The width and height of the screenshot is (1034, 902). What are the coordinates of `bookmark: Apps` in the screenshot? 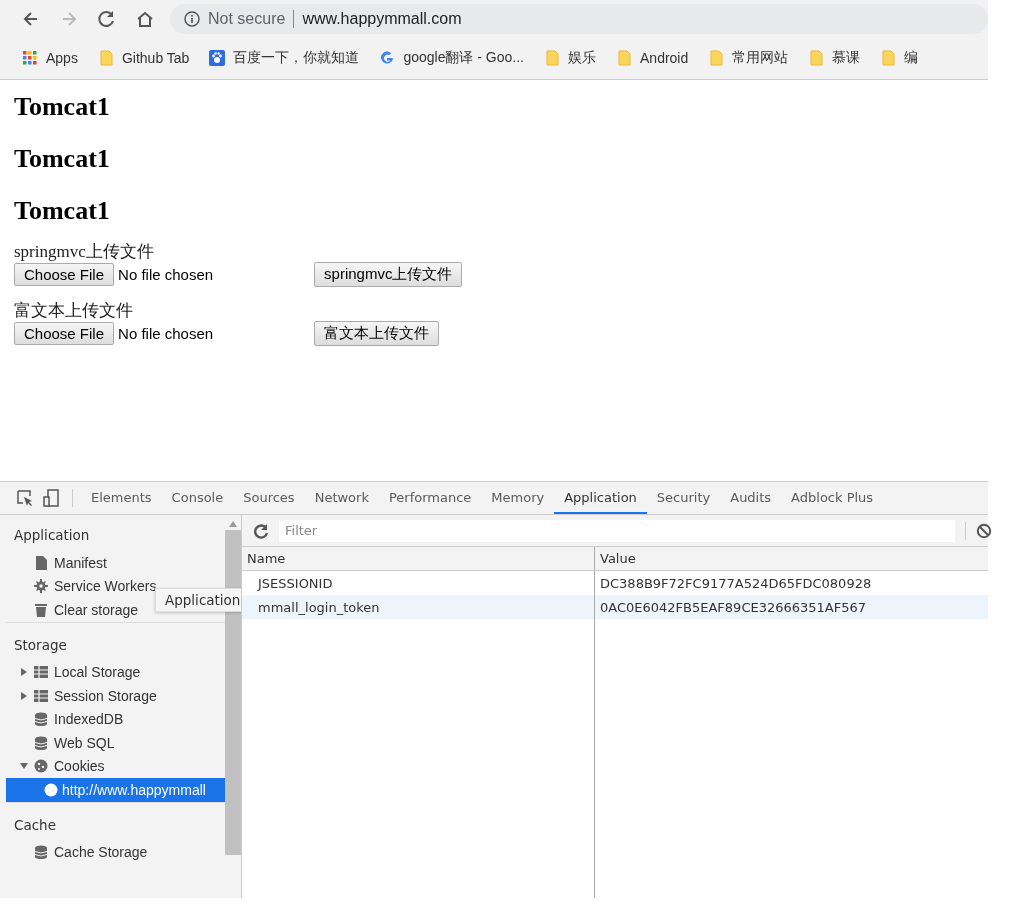 It's located at (50, 58).